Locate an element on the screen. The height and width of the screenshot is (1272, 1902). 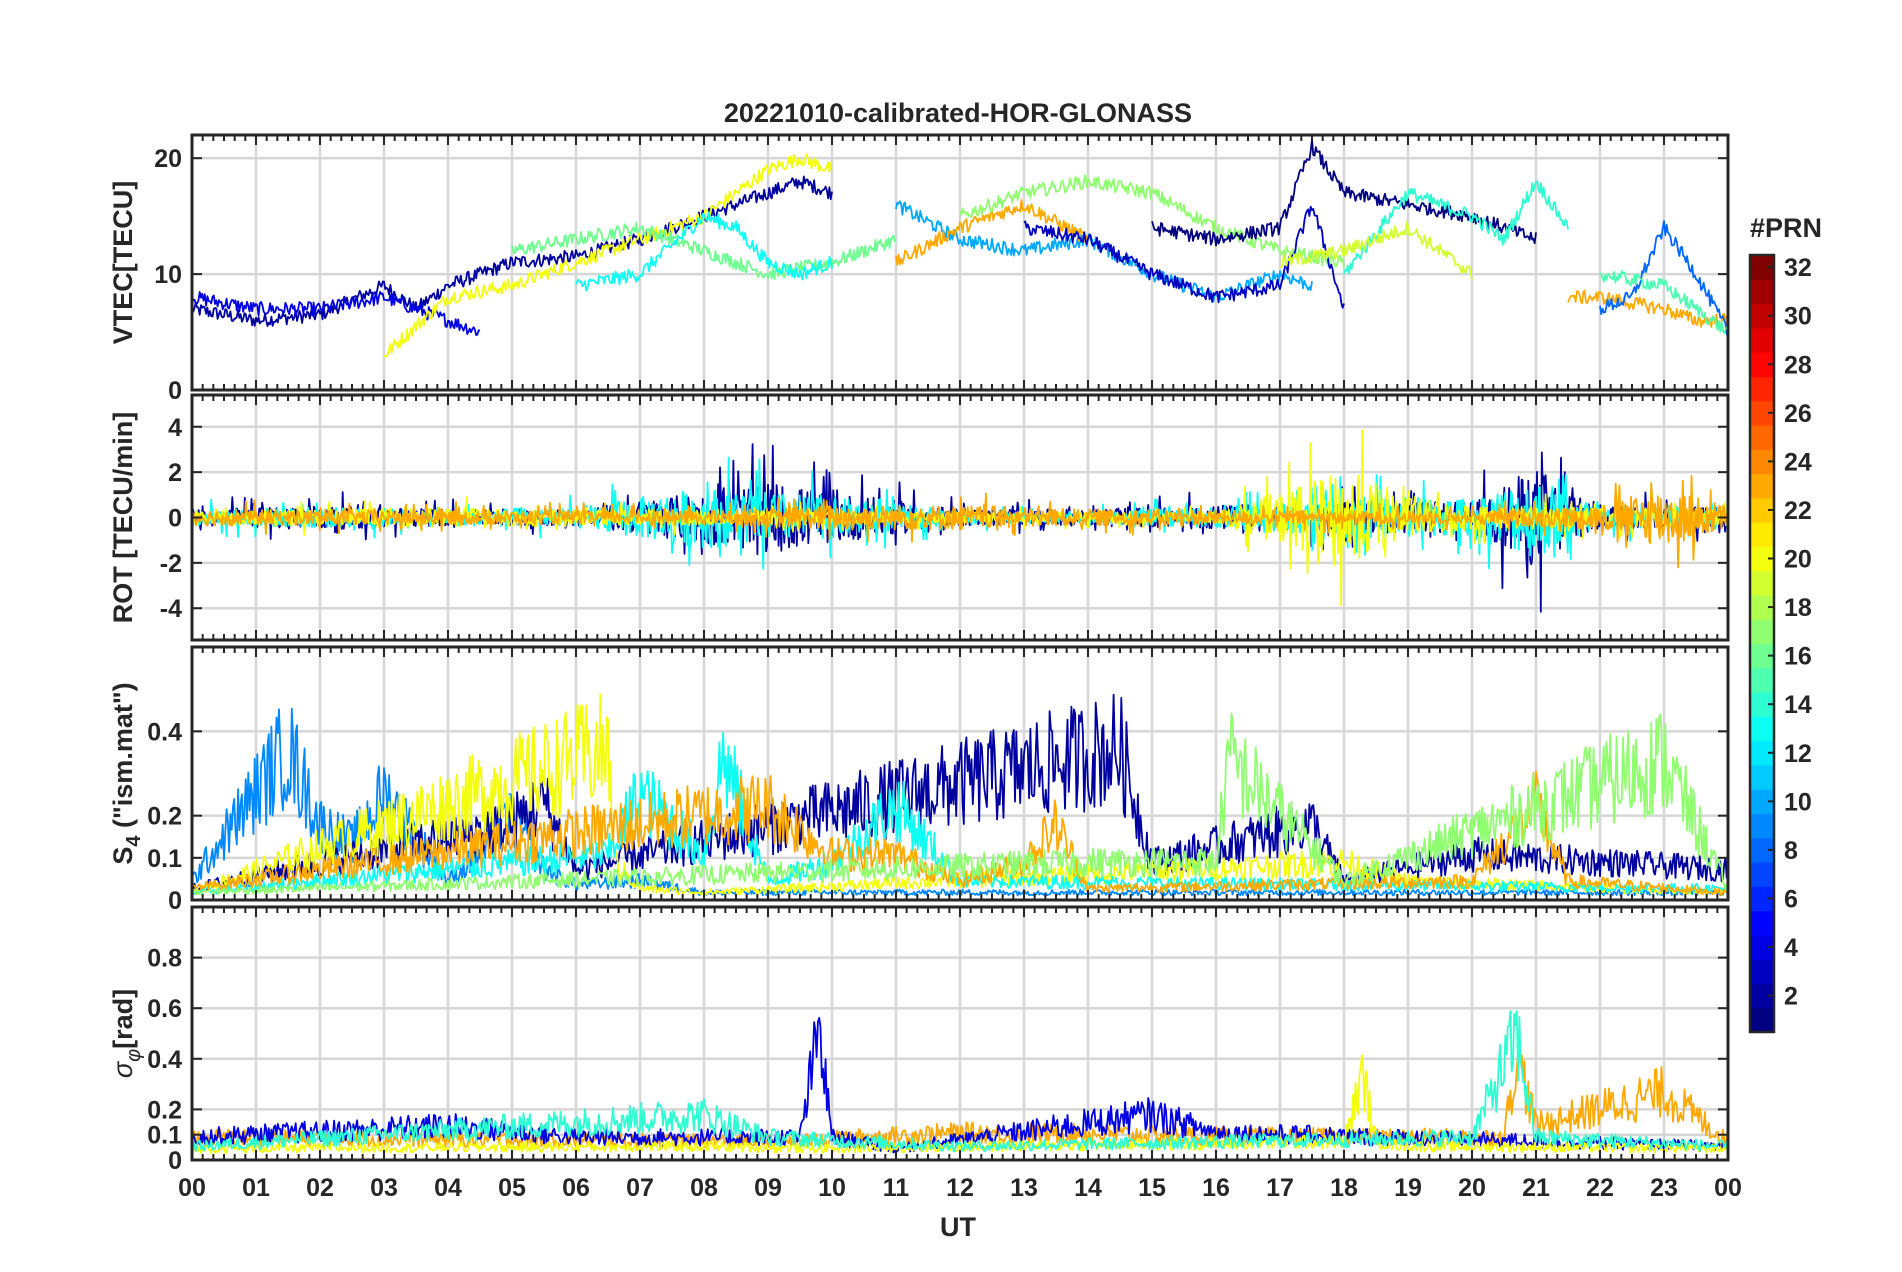
x-tick-label: 15 is located at coordinates (1152, 1188).